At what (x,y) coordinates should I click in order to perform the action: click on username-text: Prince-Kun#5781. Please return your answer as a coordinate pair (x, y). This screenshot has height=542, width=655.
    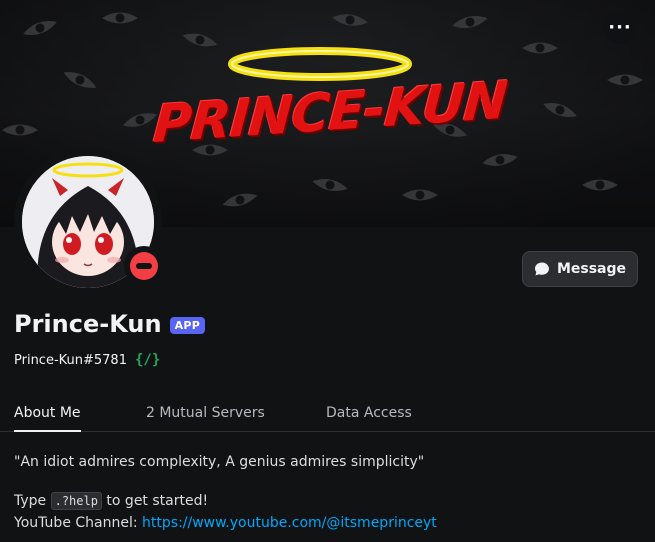
    Looking at the image, I should click on (70, 360).